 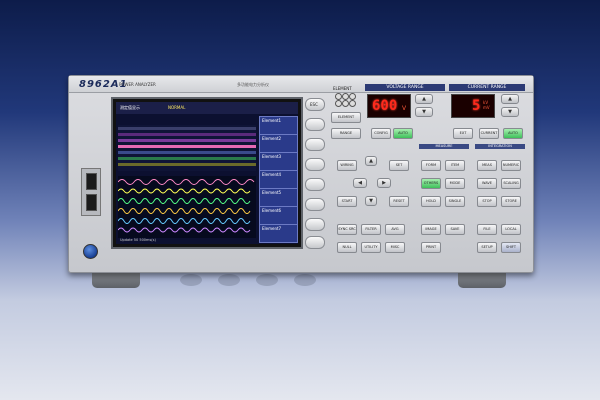 What do you see at coordinates (511, 165) in the screenshot?
I see `numeric-key: NUMERIC` at bounding box center [511, 165].